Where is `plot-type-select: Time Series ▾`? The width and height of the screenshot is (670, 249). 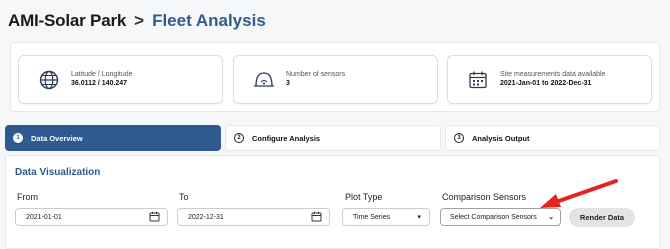
plot-type-select: Time Series ▾ is located at coordinates (386, 217).